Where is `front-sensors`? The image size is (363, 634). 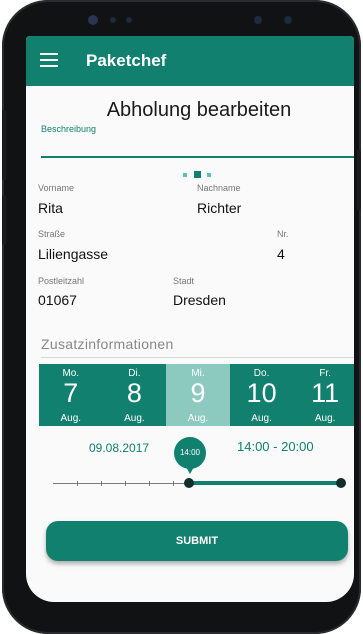 front-sensors is located at coordinates (187, 20).